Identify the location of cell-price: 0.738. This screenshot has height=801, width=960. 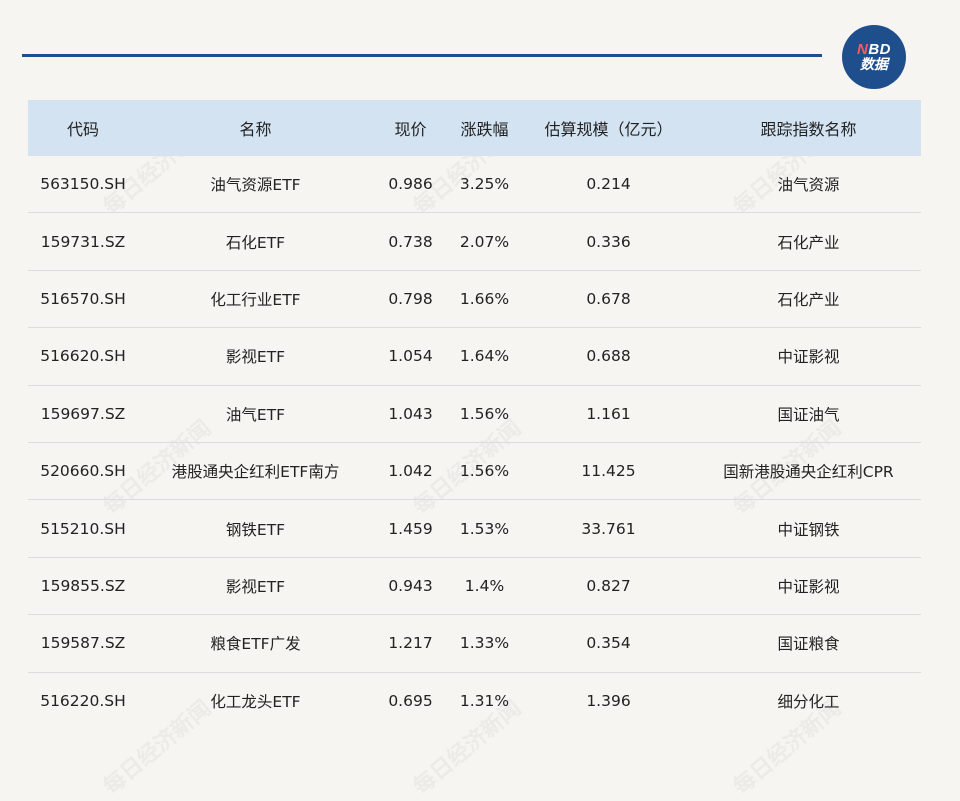
(410, 241).